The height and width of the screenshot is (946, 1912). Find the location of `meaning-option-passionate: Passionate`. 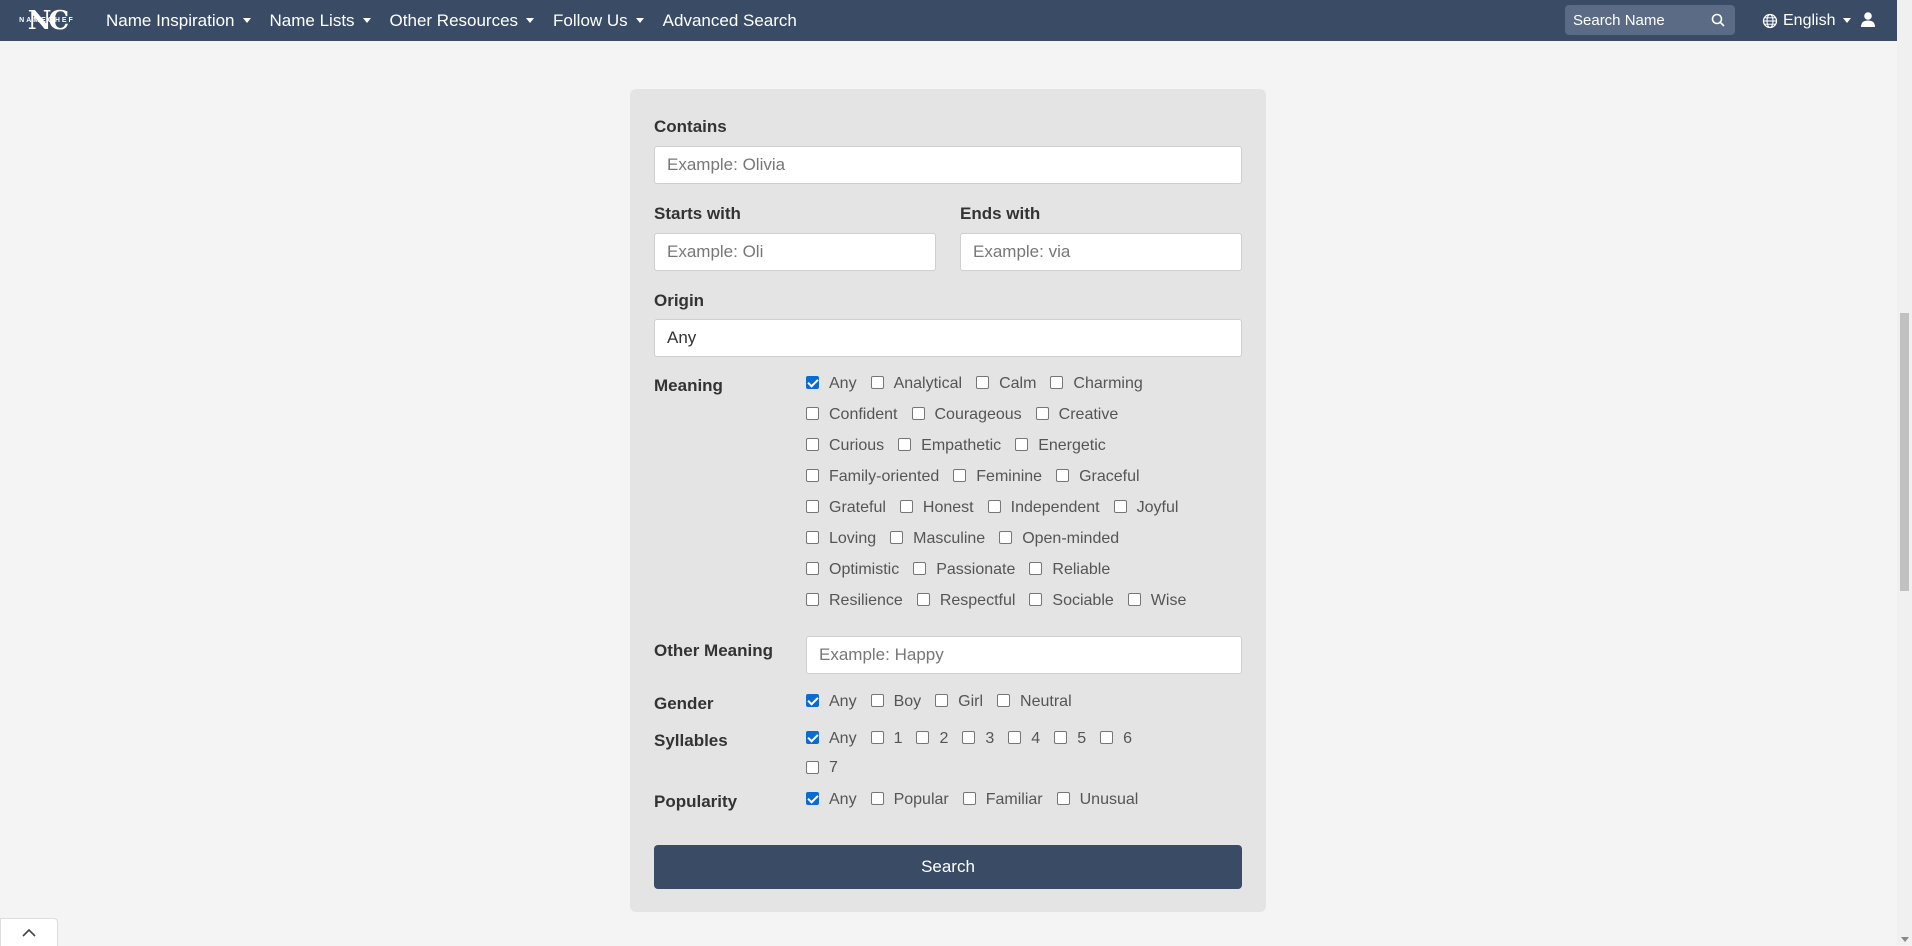

meaning-option-passionate: Passionate is located at coordinates (964, 570).